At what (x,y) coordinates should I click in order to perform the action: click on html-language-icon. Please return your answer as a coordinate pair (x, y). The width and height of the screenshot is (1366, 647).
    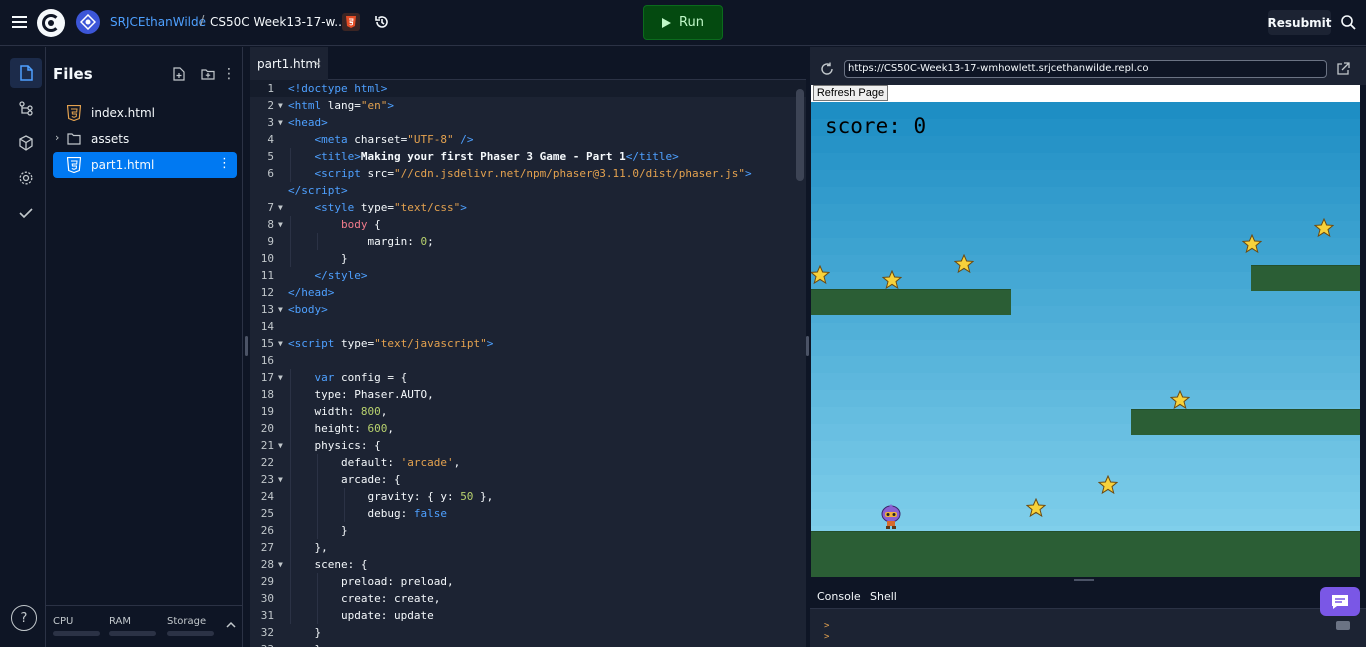
    Looking at the image, I should click on (351, 22).